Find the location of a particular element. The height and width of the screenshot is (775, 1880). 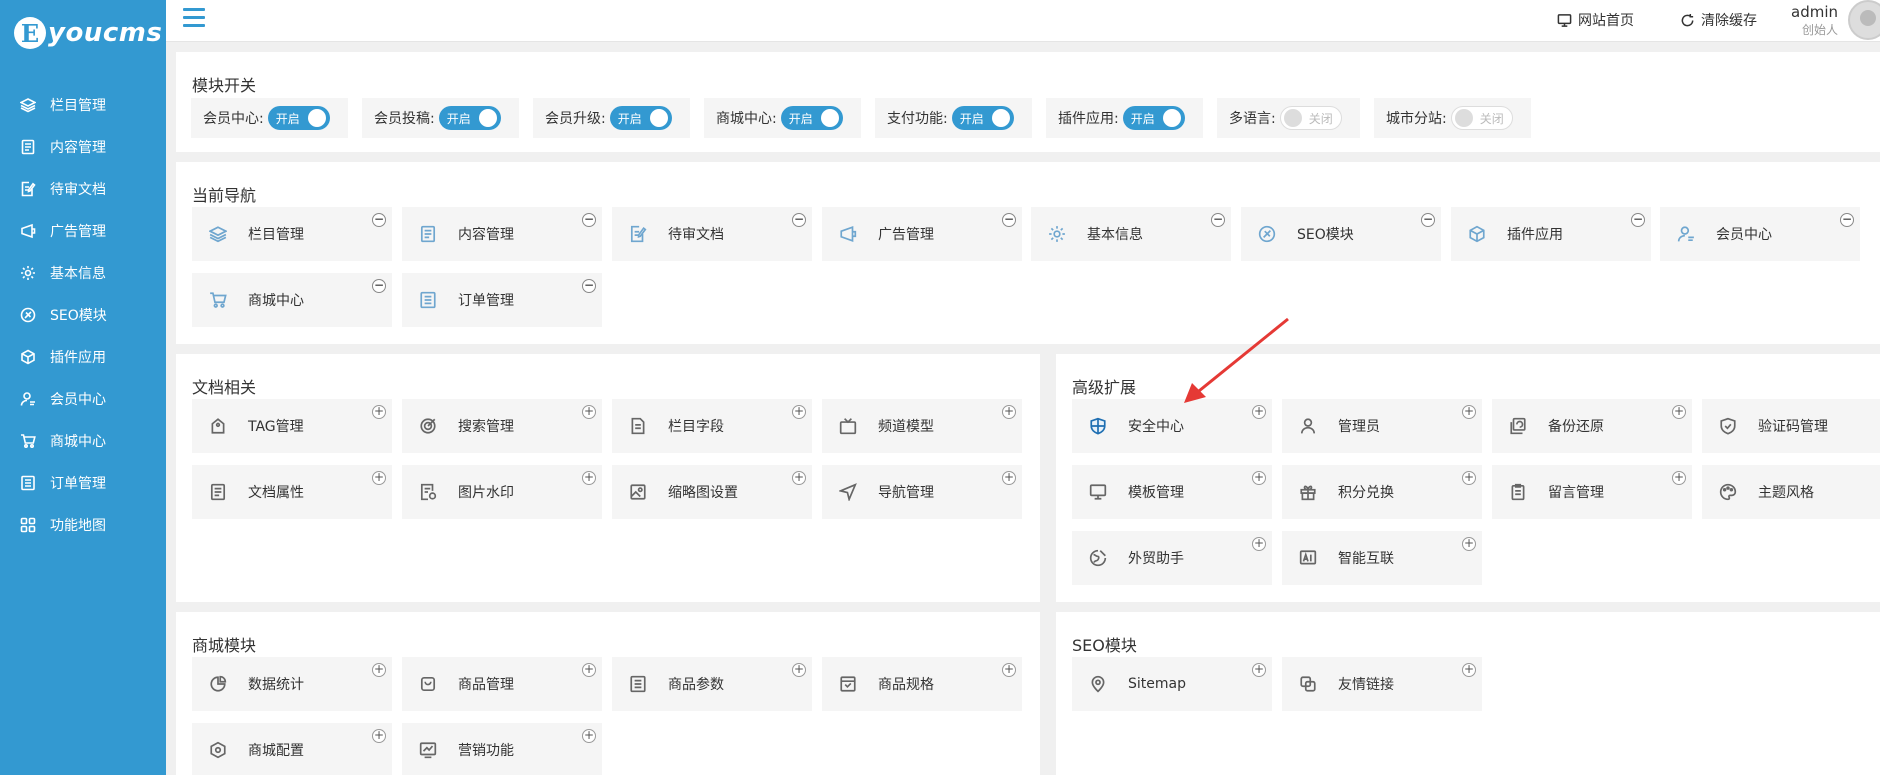

plugins-switch: 开启 is located at coordinates (1153, 118).